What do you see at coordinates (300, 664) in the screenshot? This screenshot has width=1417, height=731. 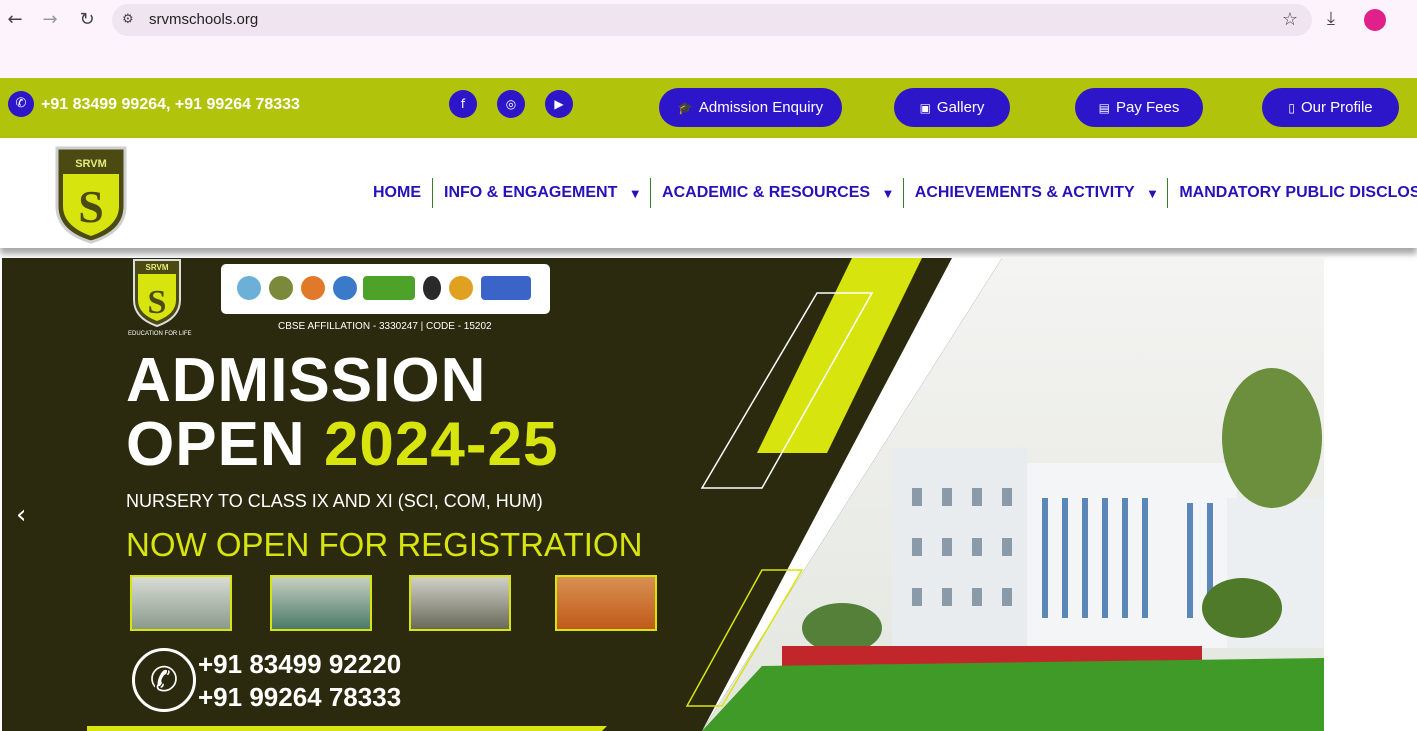 I see `hero-phone-1: +91 83499 92220` at bounding box center [300, 664].